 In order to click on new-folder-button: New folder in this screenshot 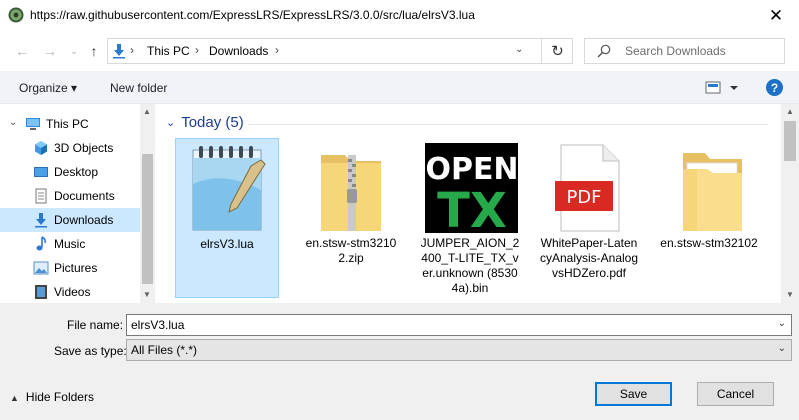, I will do `click(138, 88)`.